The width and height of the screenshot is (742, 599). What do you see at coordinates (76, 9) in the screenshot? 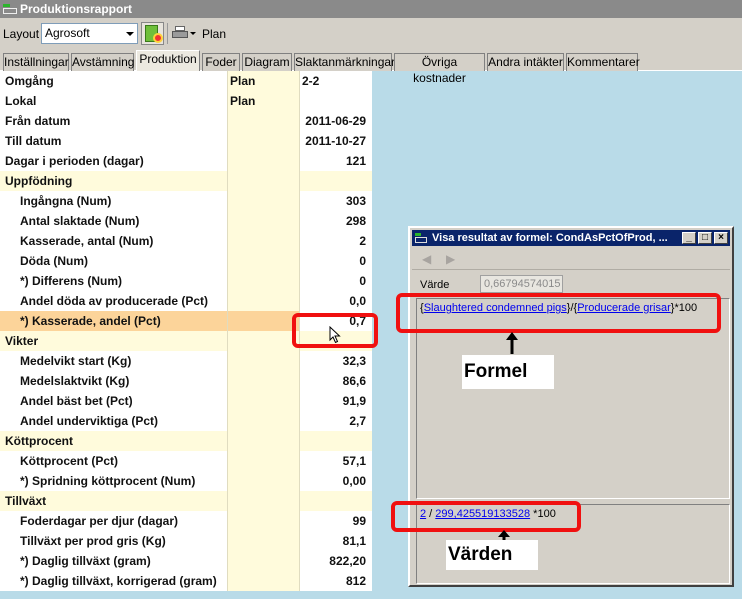
I see `window-title: Produktionsrapport` at bounding box center [76, 9].